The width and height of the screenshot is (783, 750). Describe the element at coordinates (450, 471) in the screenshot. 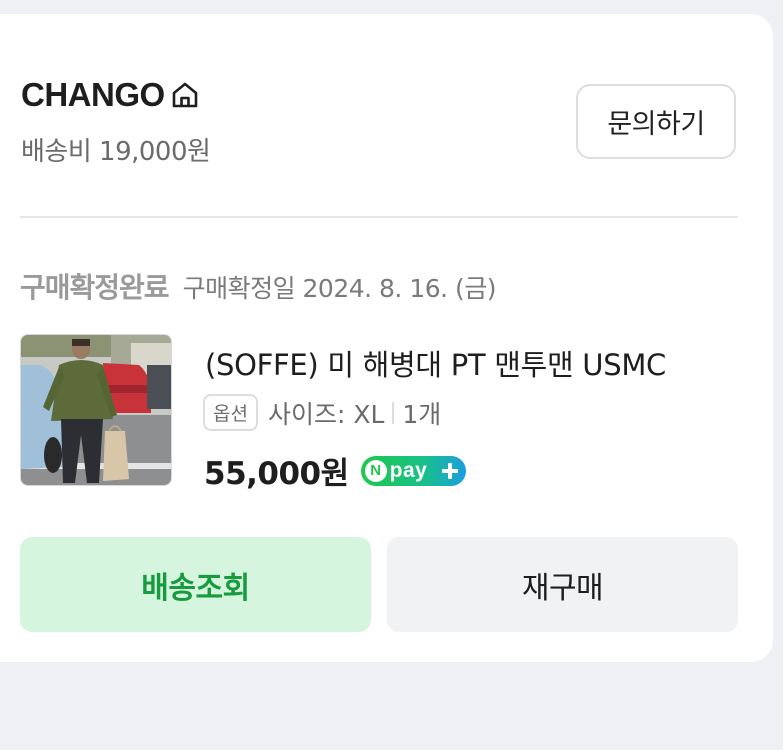

I see `plus-icon` at that location.